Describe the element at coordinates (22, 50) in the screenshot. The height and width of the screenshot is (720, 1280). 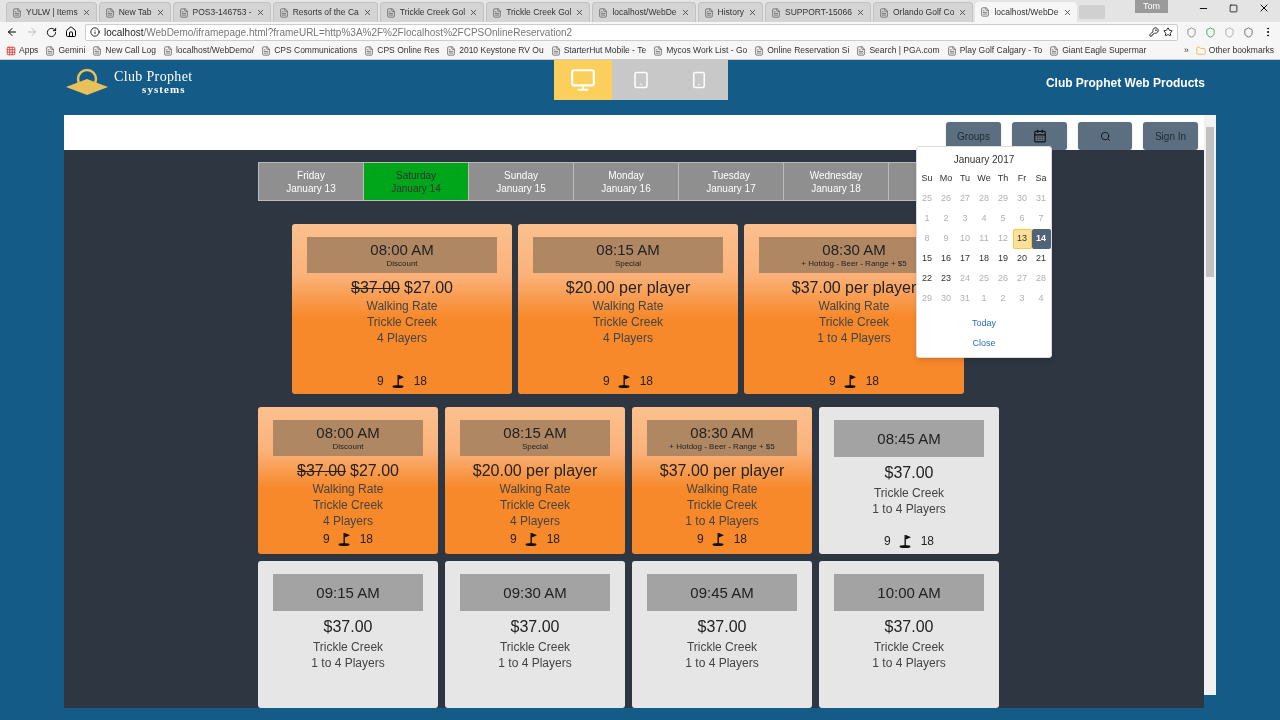
I see `bookmark: Apps` at that location.